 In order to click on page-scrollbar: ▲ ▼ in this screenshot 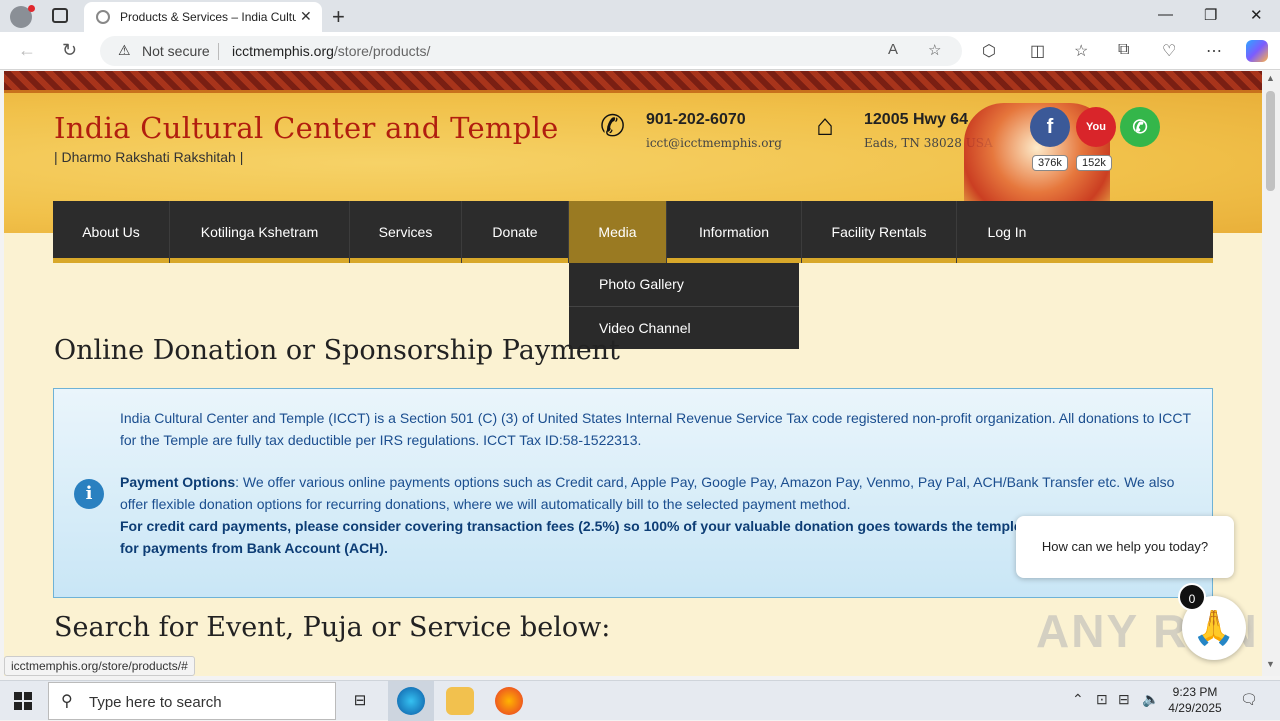, I will do `click(1271, 373)`.